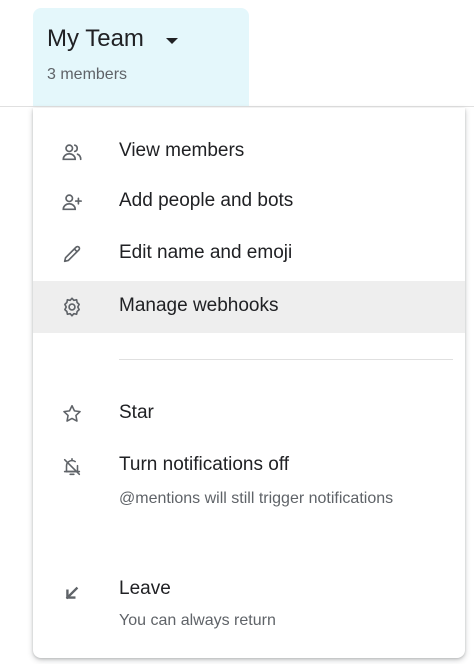  What do you see at coordinates (237, 106) in the screenshot?
I see `header-divider` at bounding box center [237, 106].